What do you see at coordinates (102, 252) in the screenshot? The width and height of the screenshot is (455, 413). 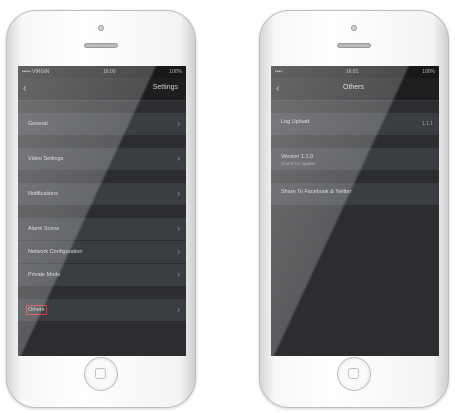 I see `menu-item-network-configuration: Network Configuration ›` at bounding box center [102, 252].